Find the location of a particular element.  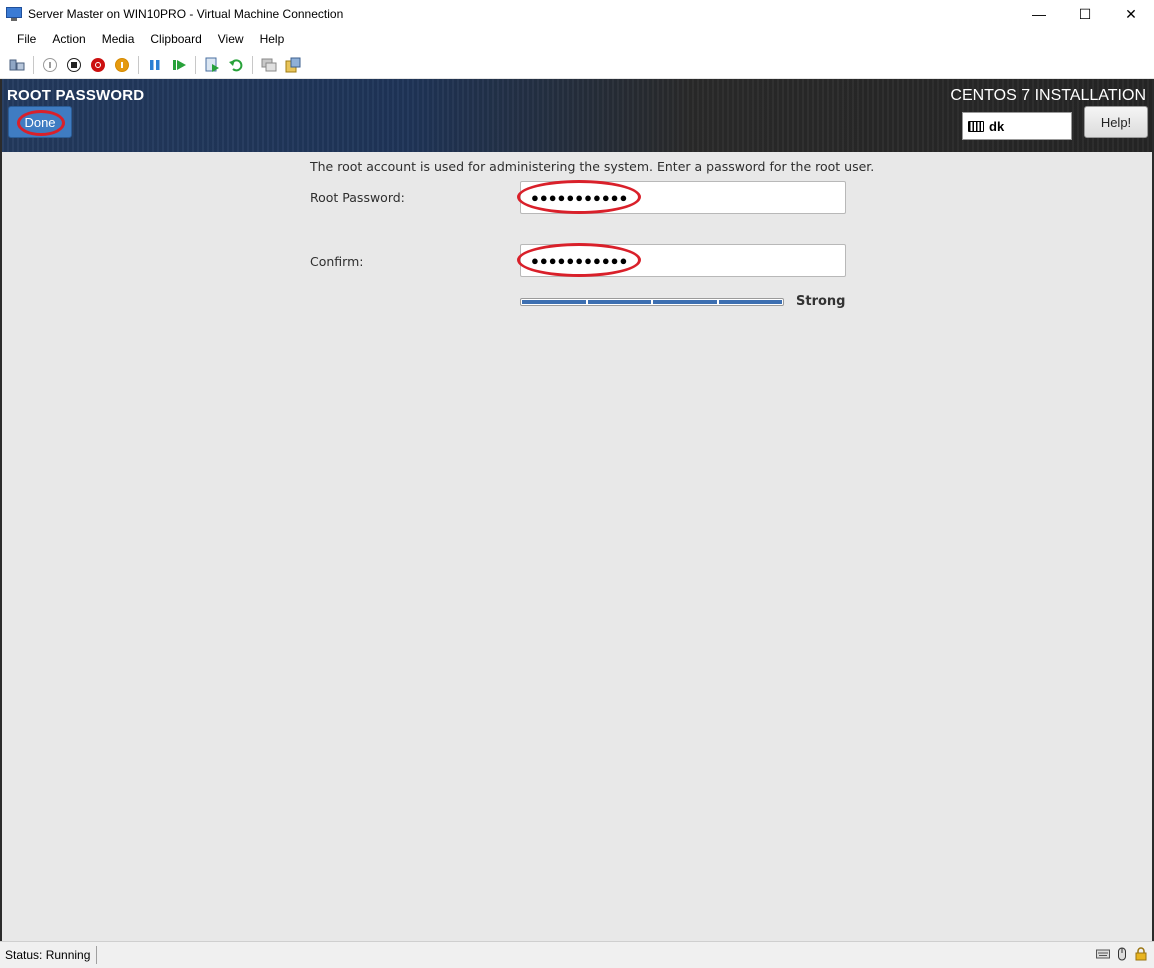

revert-icon is located at coordinates (236, 65).